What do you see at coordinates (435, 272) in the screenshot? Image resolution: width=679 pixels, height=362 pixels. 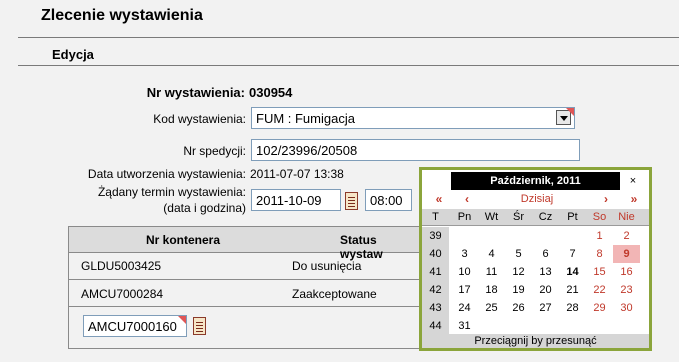 I see `week-number: 41` at bounding box center [435, 272].